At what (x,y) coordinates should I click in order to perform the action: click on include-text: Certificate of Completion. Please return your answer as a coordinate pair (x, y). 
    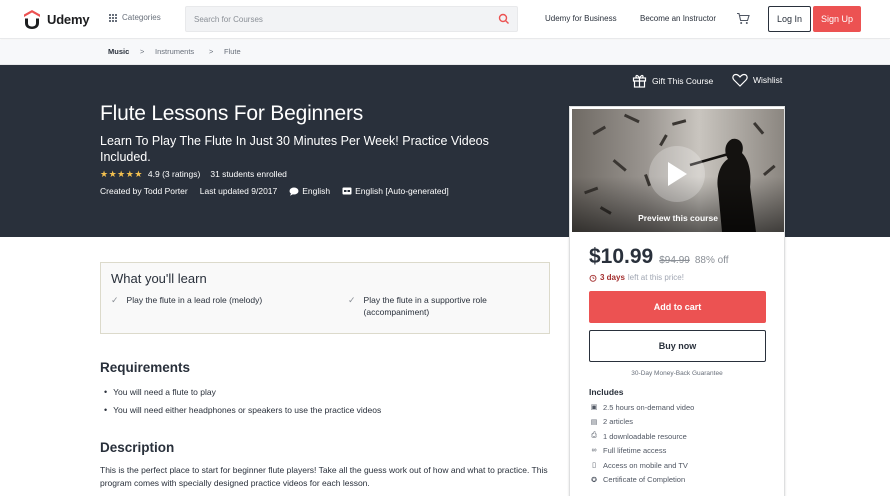
    Looking at the image, I should click on (644, 480).